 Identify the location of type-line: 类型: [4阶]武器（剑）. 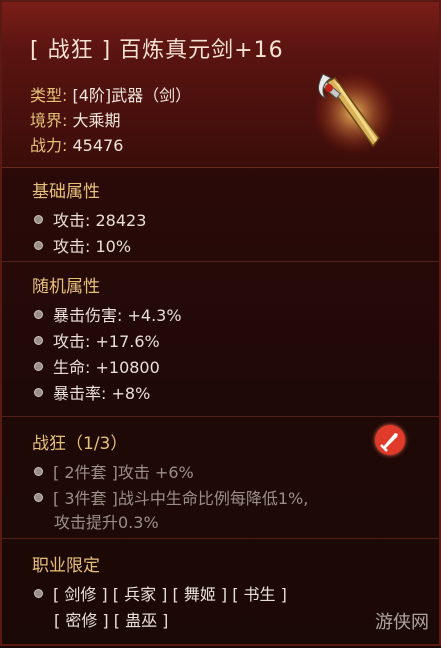
(110, 94).